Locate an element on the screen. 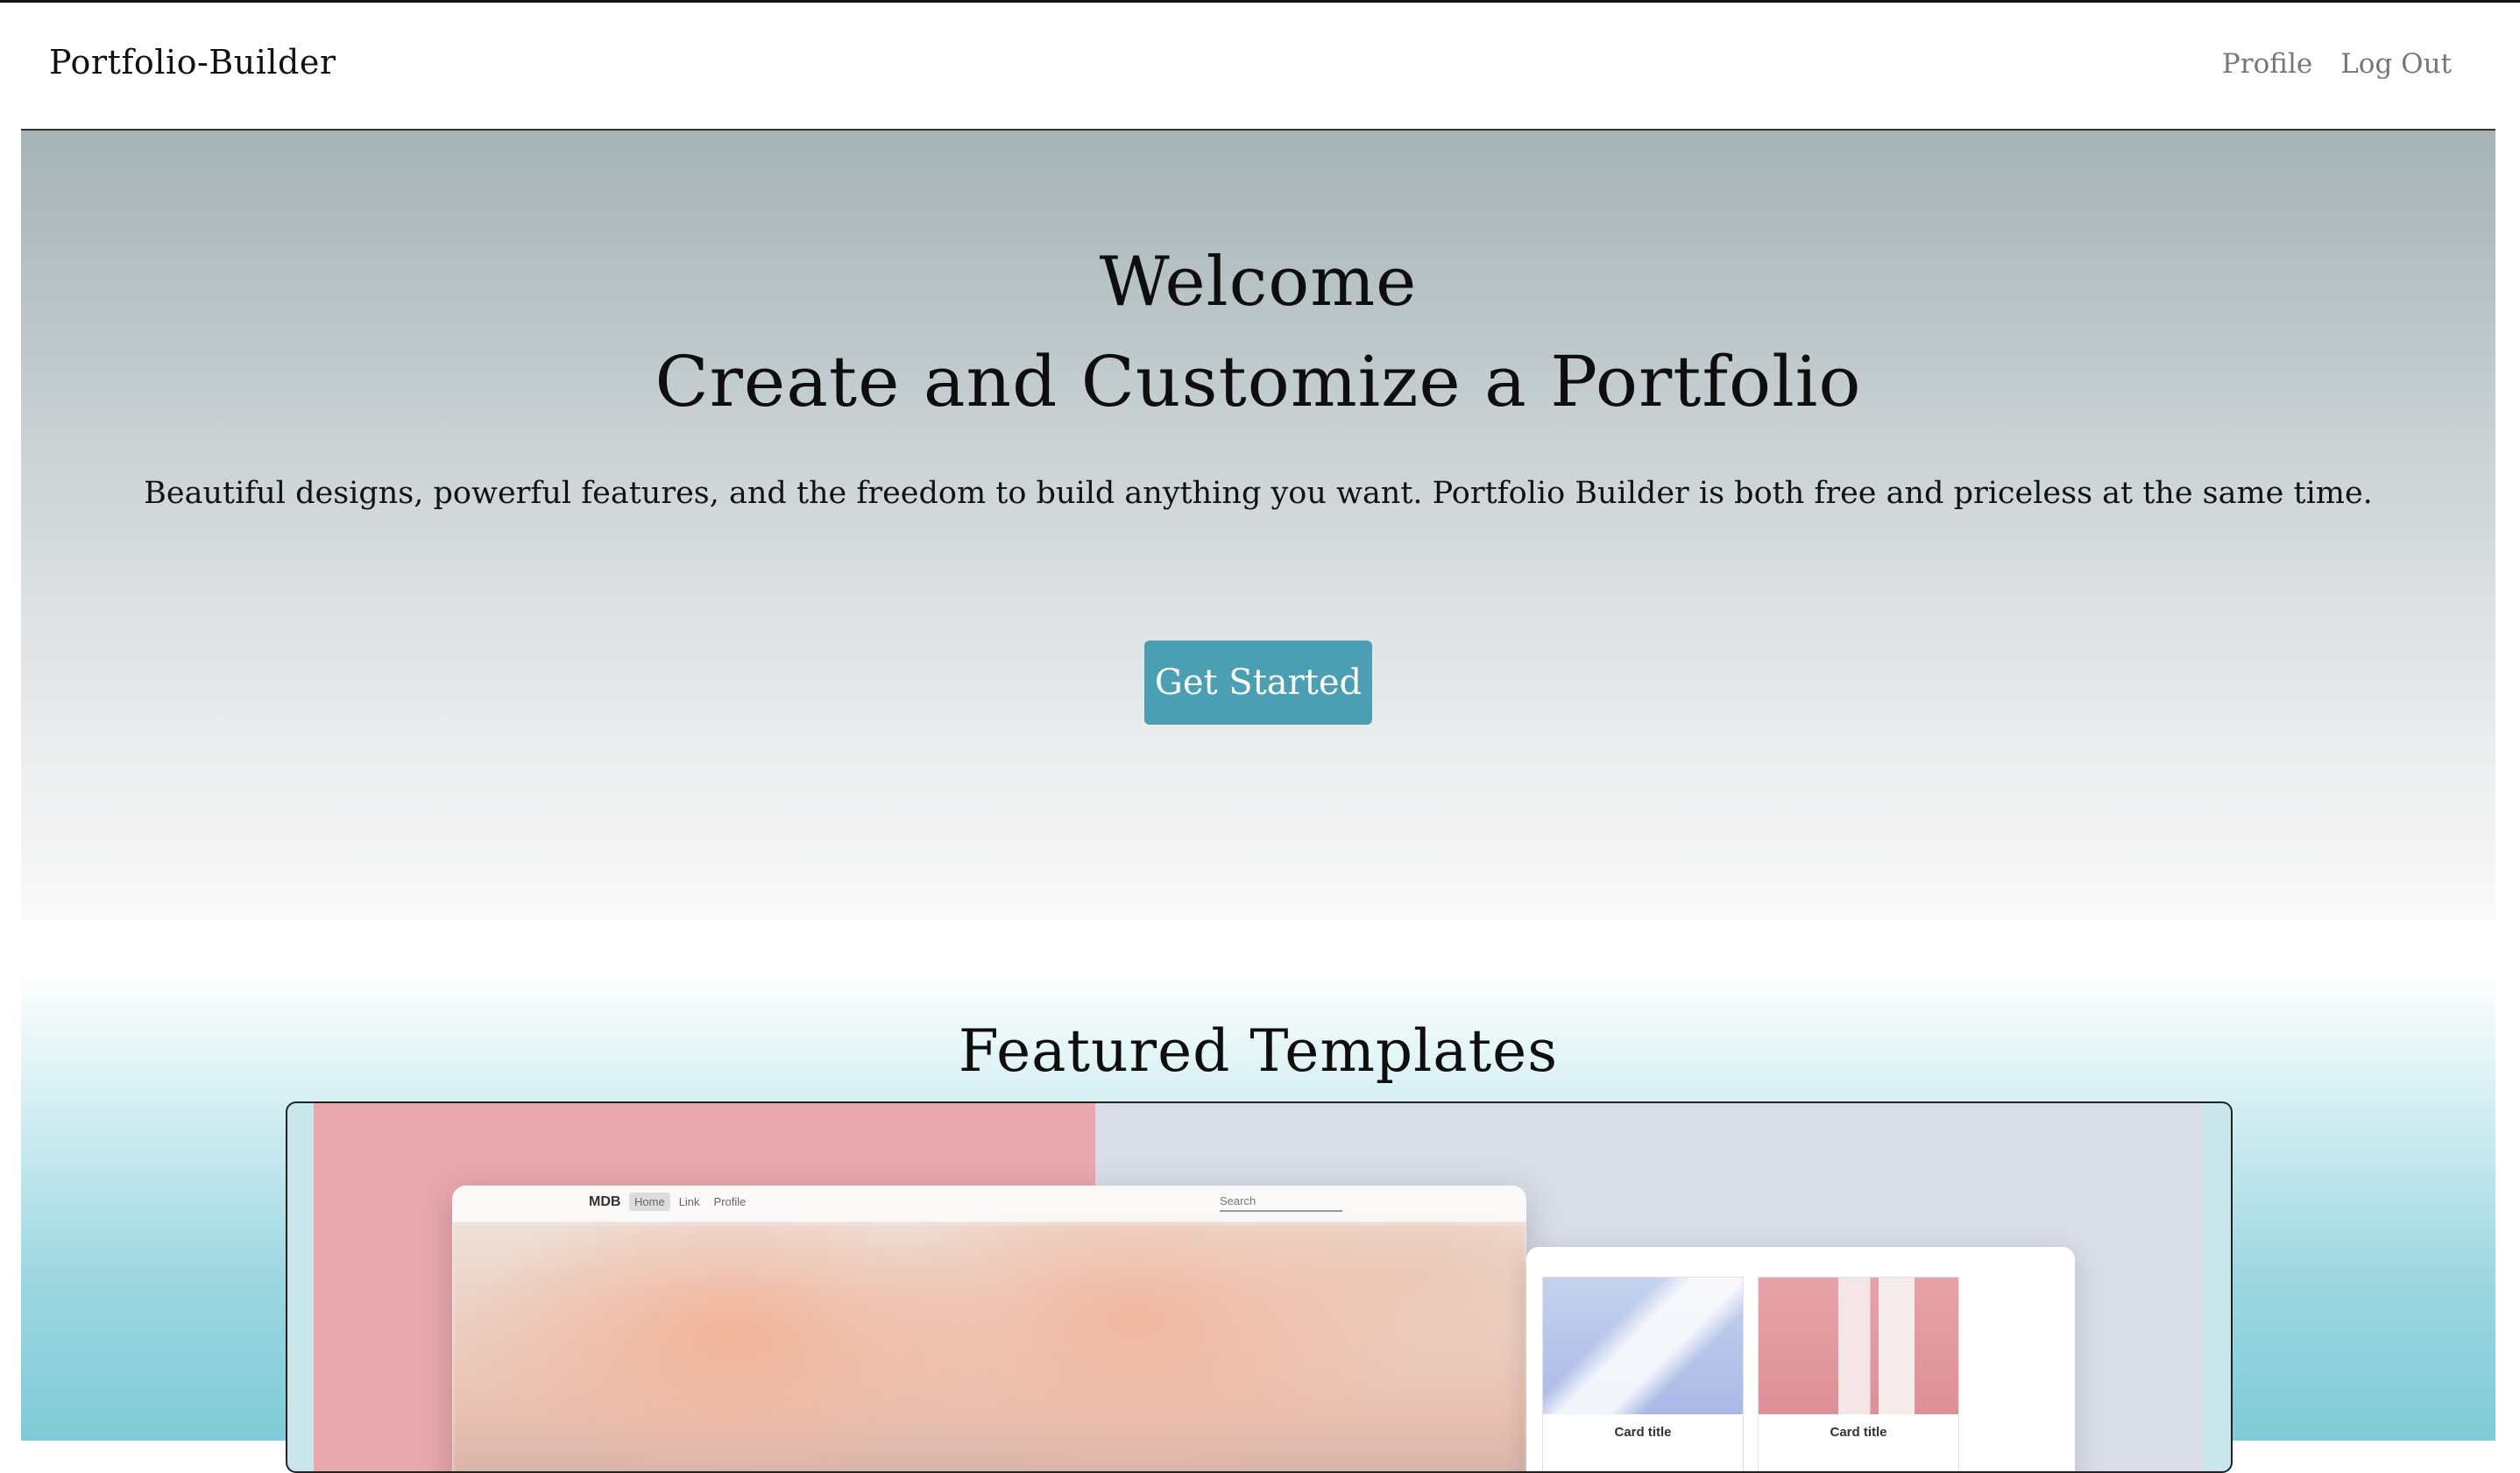 This screenshot has width=2520, height=1473. preview-nav-profile: Profile is located at coordinates (730, 1201).